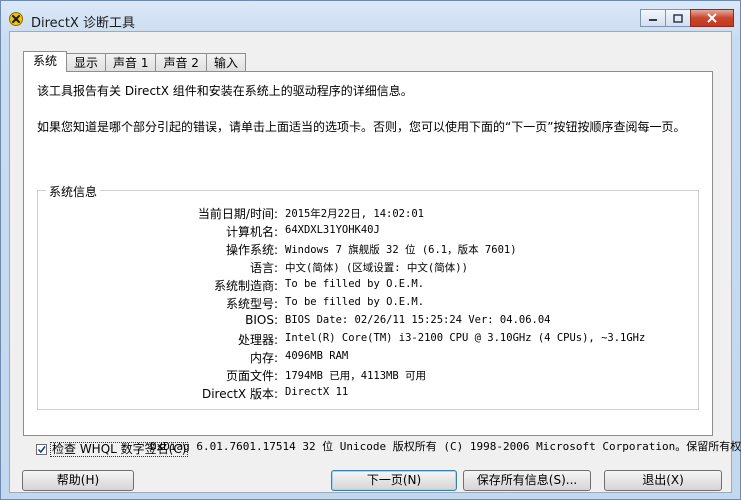 The height and width of the screenshot is (500, 741). I want to click on close-icon, so click(712, 18).